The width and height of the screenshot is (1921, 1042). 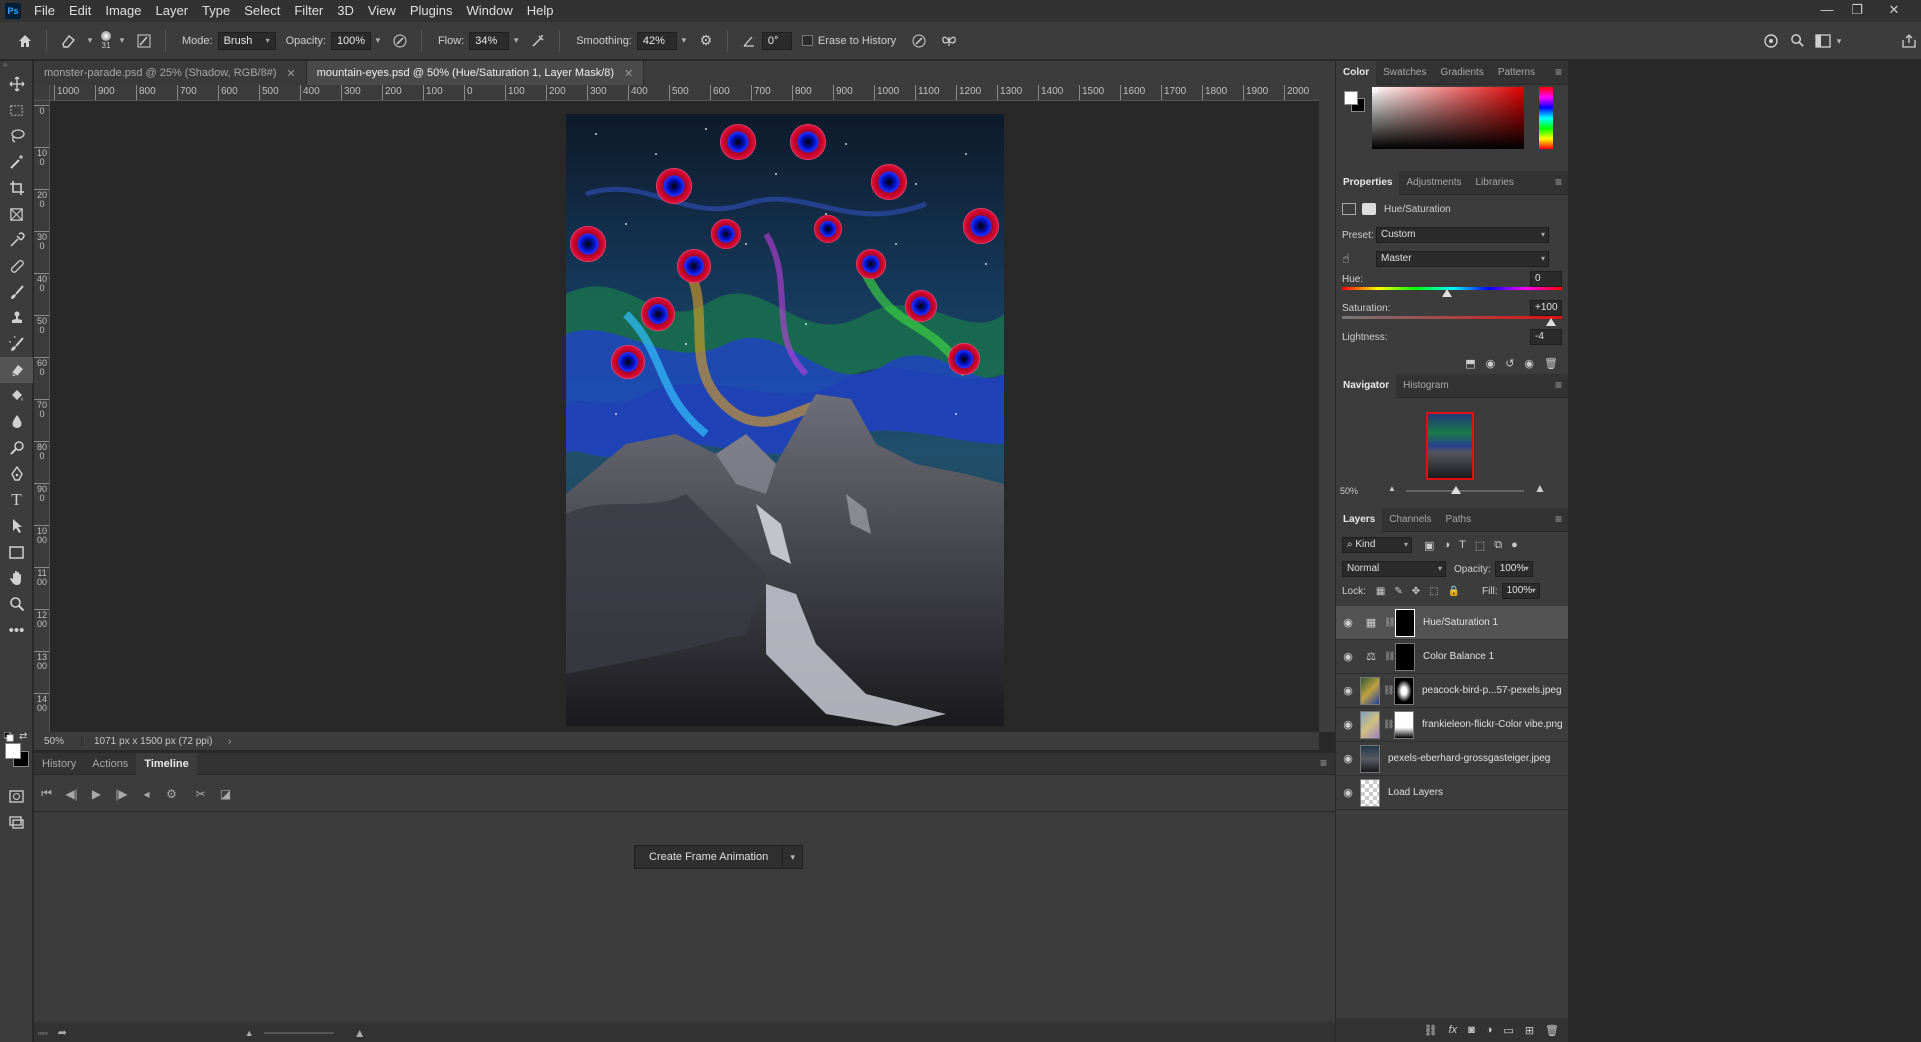 What do you see at coordinates (345, 11) in the screenshot?
I see `menu-3d: 3D` at bounding box center [345, 11].